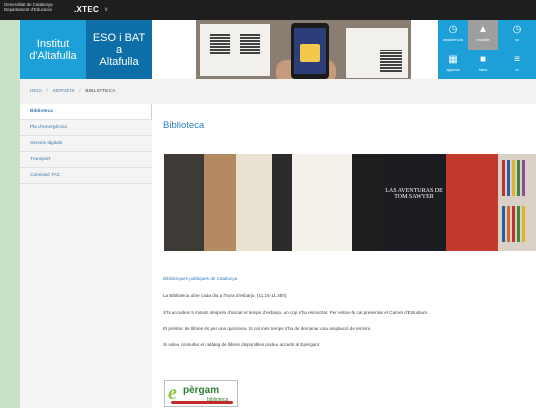  Describe the element at coordinates (86, 128) in the screenshot. I see `sidebar-item-pla-emergencia: Pla d'emergència` at that location.